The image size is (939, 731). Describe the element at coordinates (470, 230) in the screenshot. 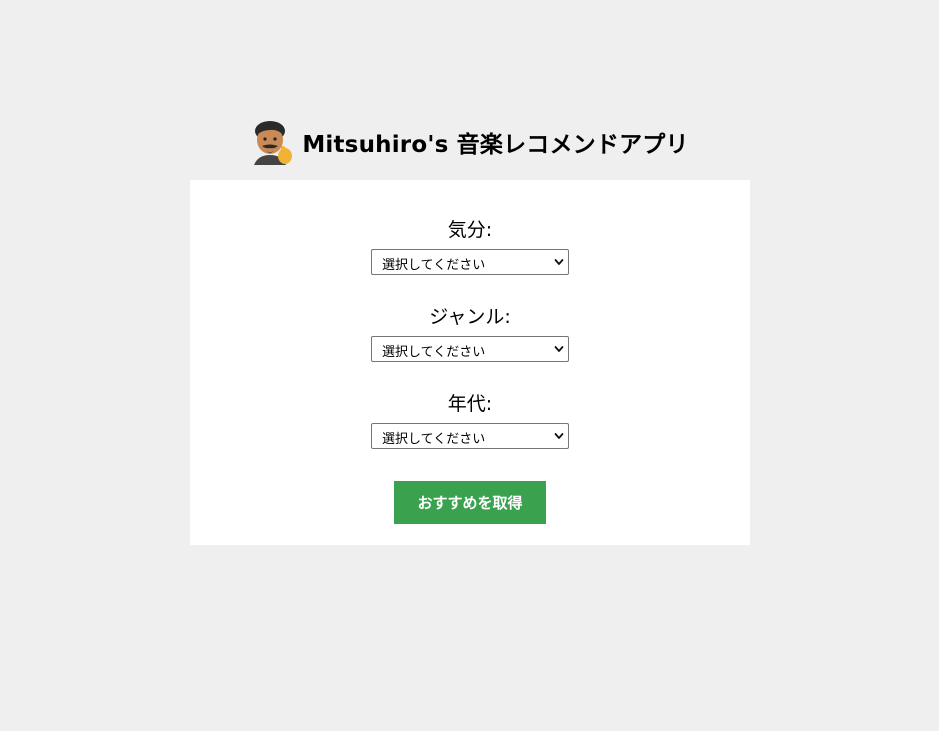

I see `mood-label: 気分:` at that location.